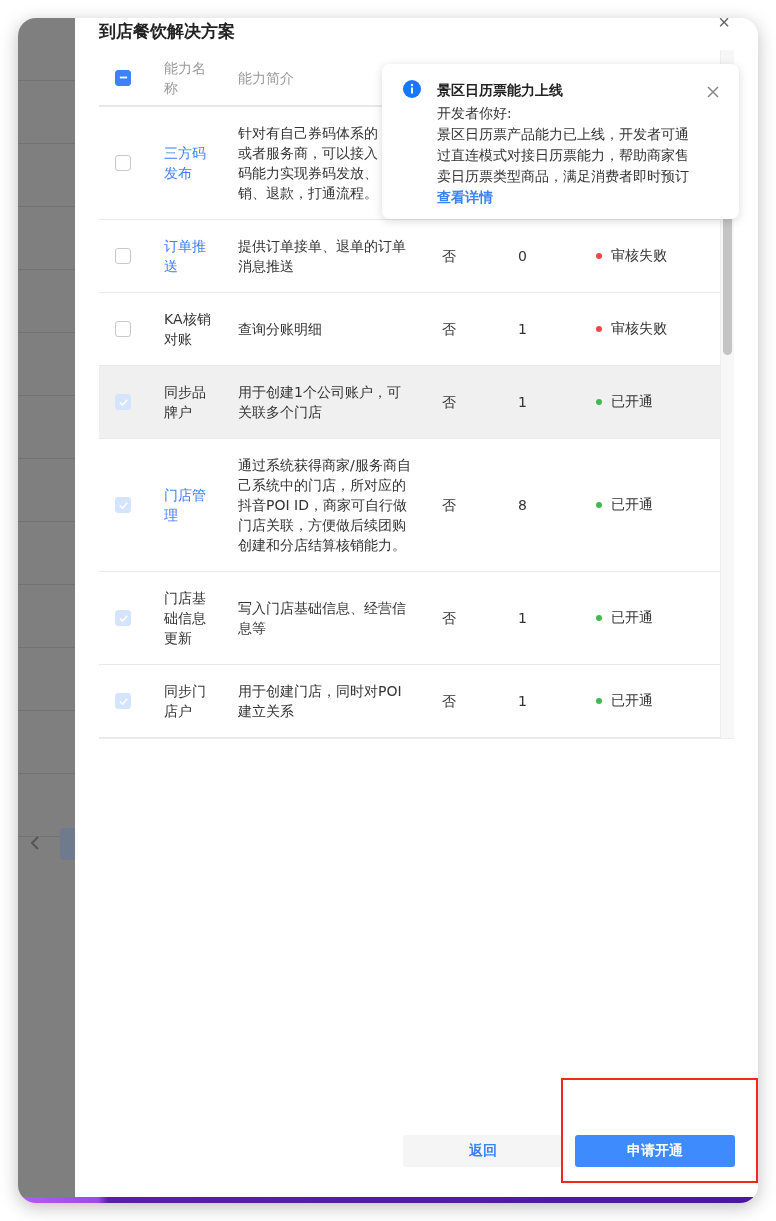 This screenshot has width=776, height=1221. I want to click on table-cell-text: 用于创建门店，同时对POI建立关系, so click(320, 701).